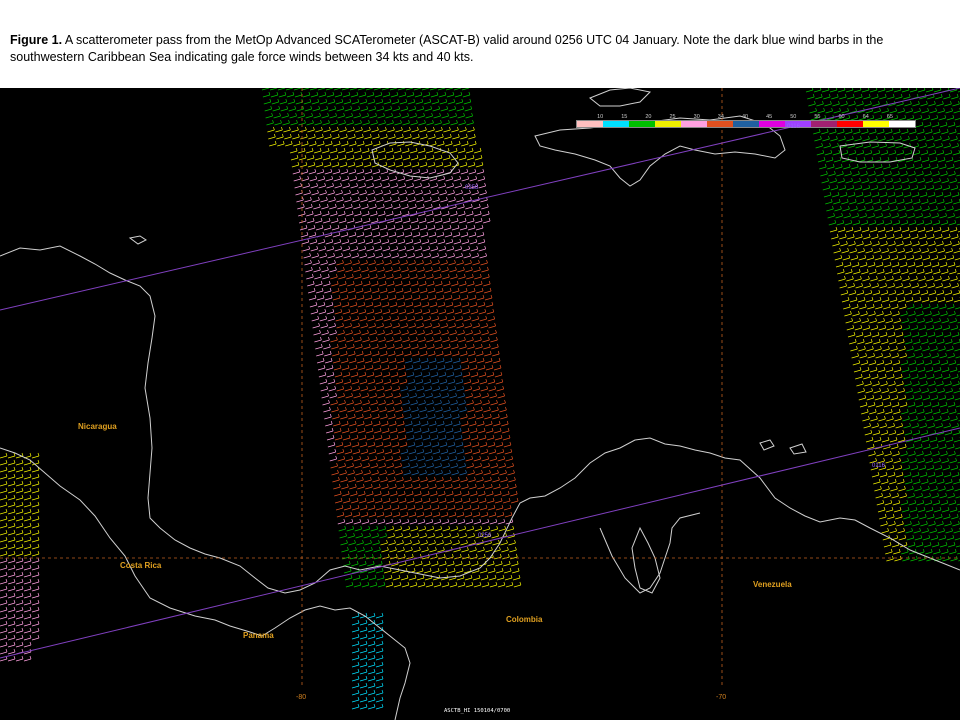  Describe the element at coordinates (694, 124) in the screenshot. I see `legend-swatch` at that location.